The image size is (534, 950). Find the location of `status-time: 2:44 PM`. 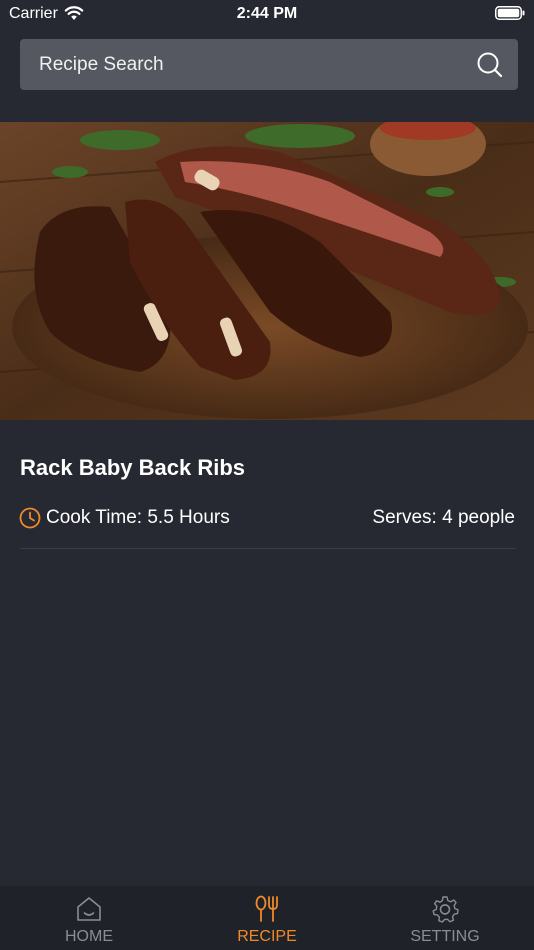

status-time: 2:44 PM is located at coordinates (267, 13).